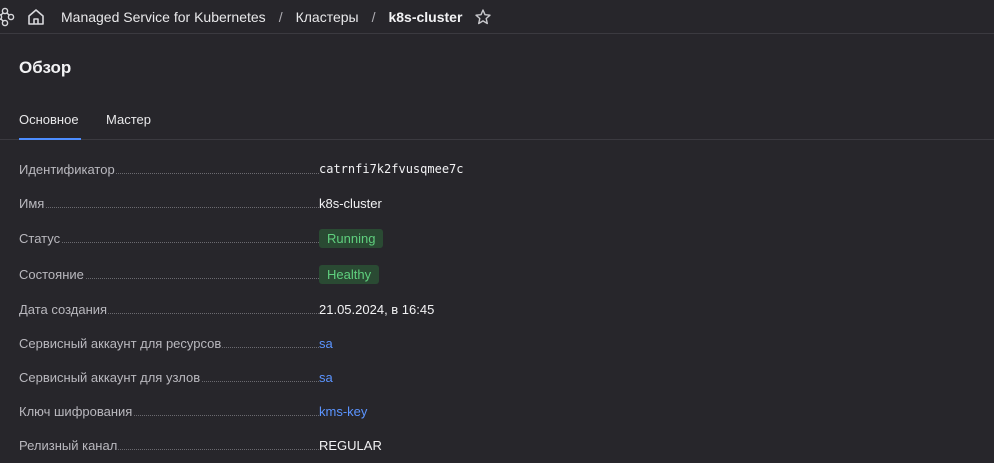  I want to click on property-label: Дата создания, so click(64, 309).